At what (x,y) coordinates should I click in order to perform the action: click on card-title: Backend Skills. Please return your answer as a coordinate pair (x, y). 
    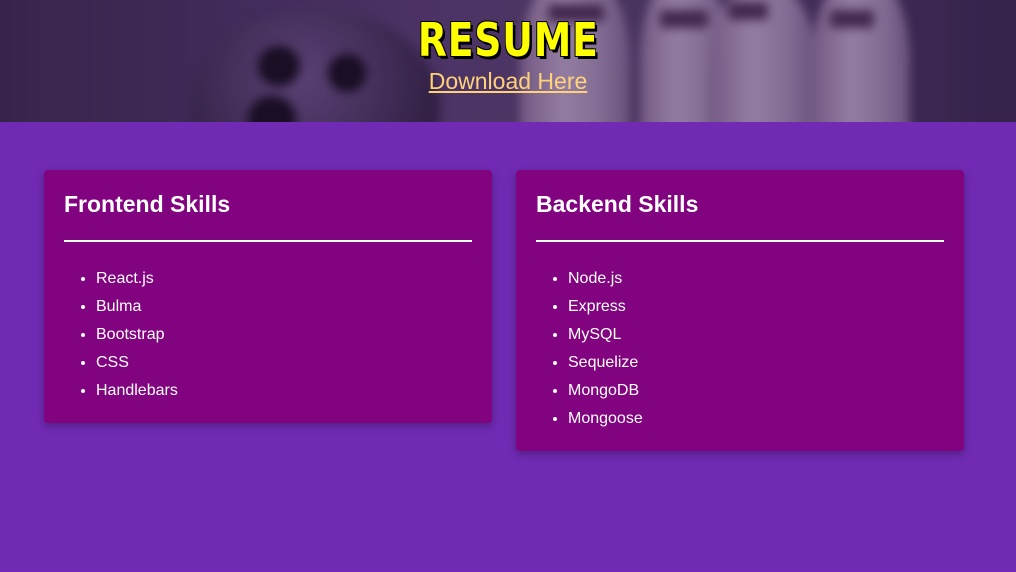
    Looking at the image, I should click on (617, 204).